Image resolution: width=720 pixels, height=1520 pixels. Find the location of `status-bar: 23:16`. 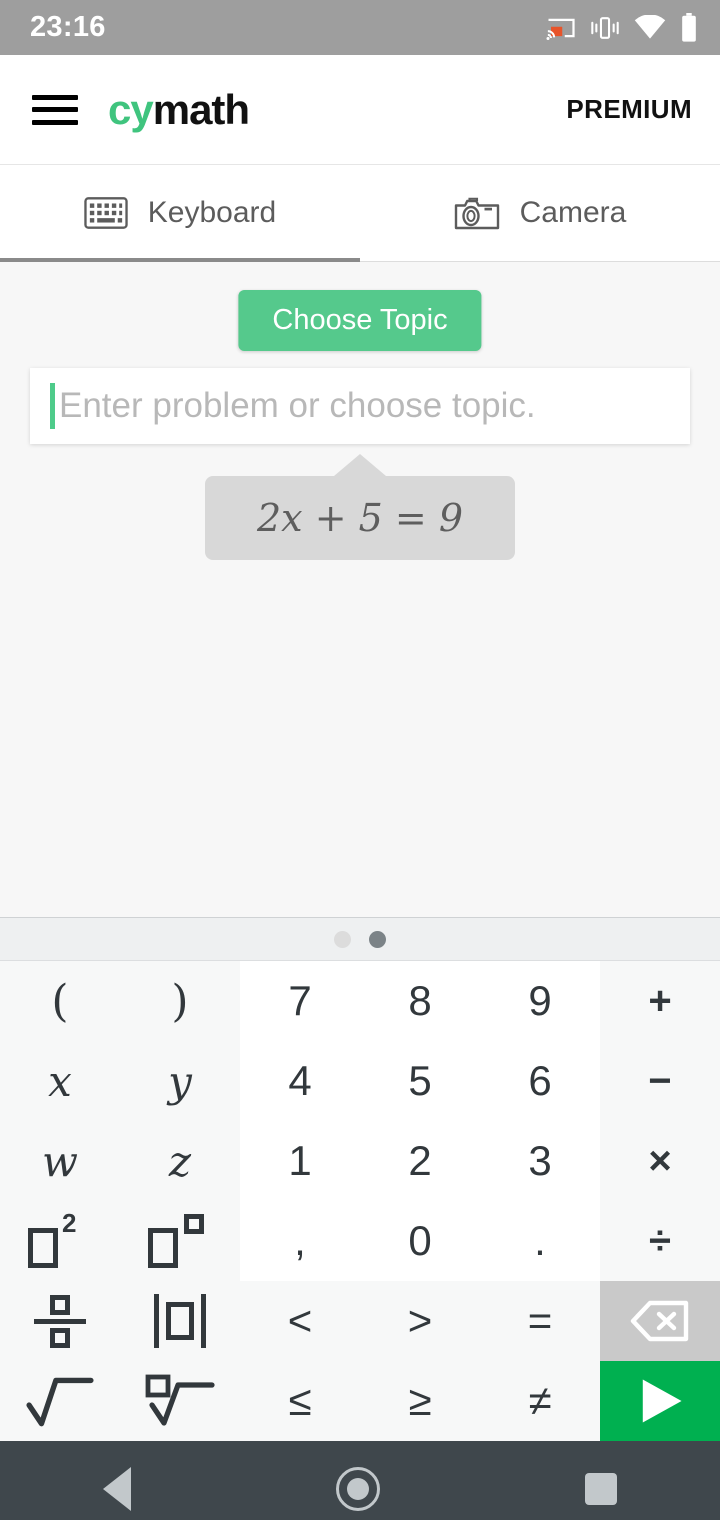

status-bar: 23:16 is located at coordinates (360, 27).